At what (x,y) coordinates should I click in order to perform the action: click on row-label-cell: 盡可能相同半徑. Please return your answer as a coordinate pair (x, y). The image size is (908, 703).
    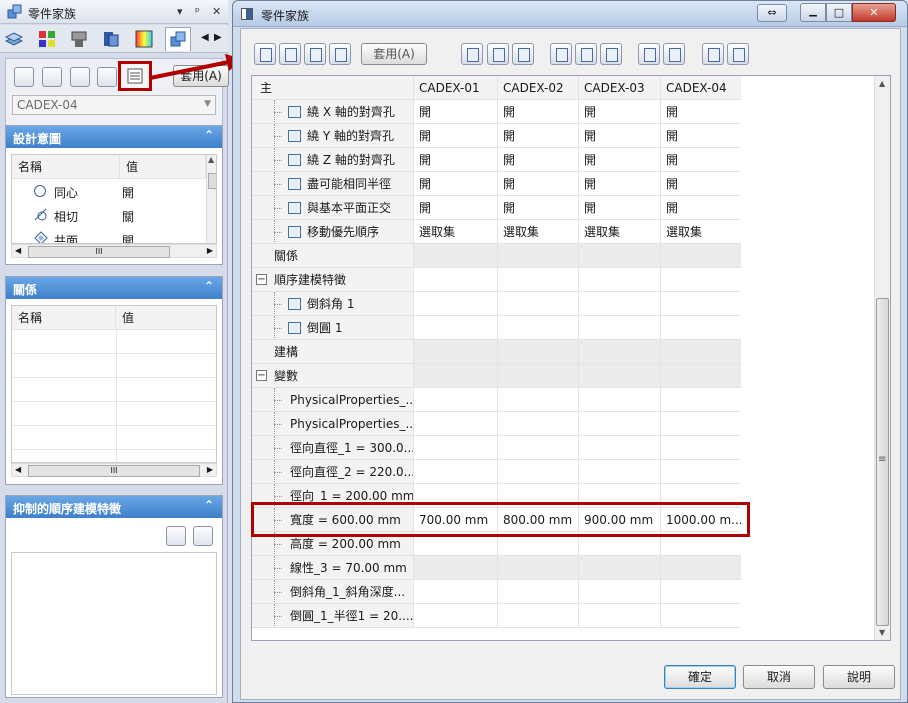
    Looking at the image, I should click on (332, 184).